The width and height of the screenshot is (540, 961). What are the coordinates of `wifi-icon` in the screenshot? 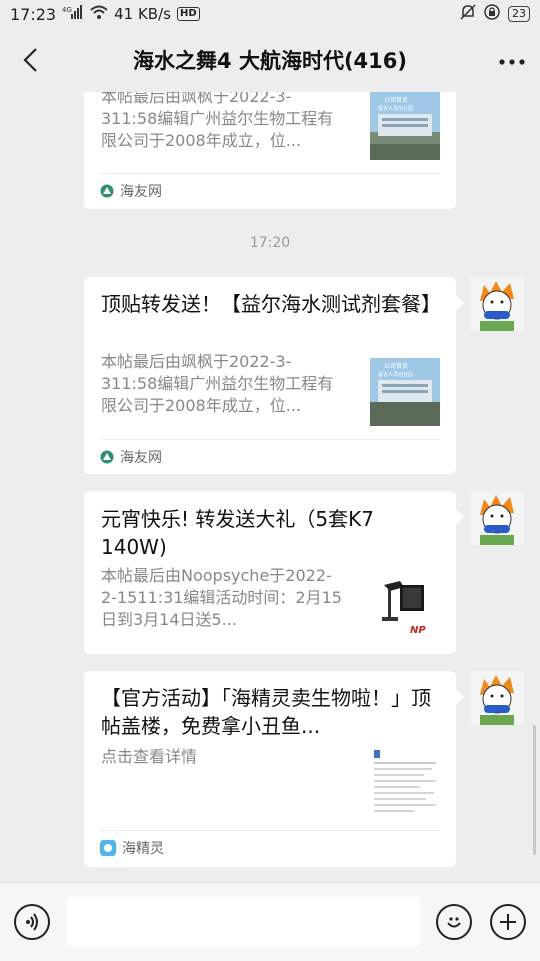 It's located at (99, 14).